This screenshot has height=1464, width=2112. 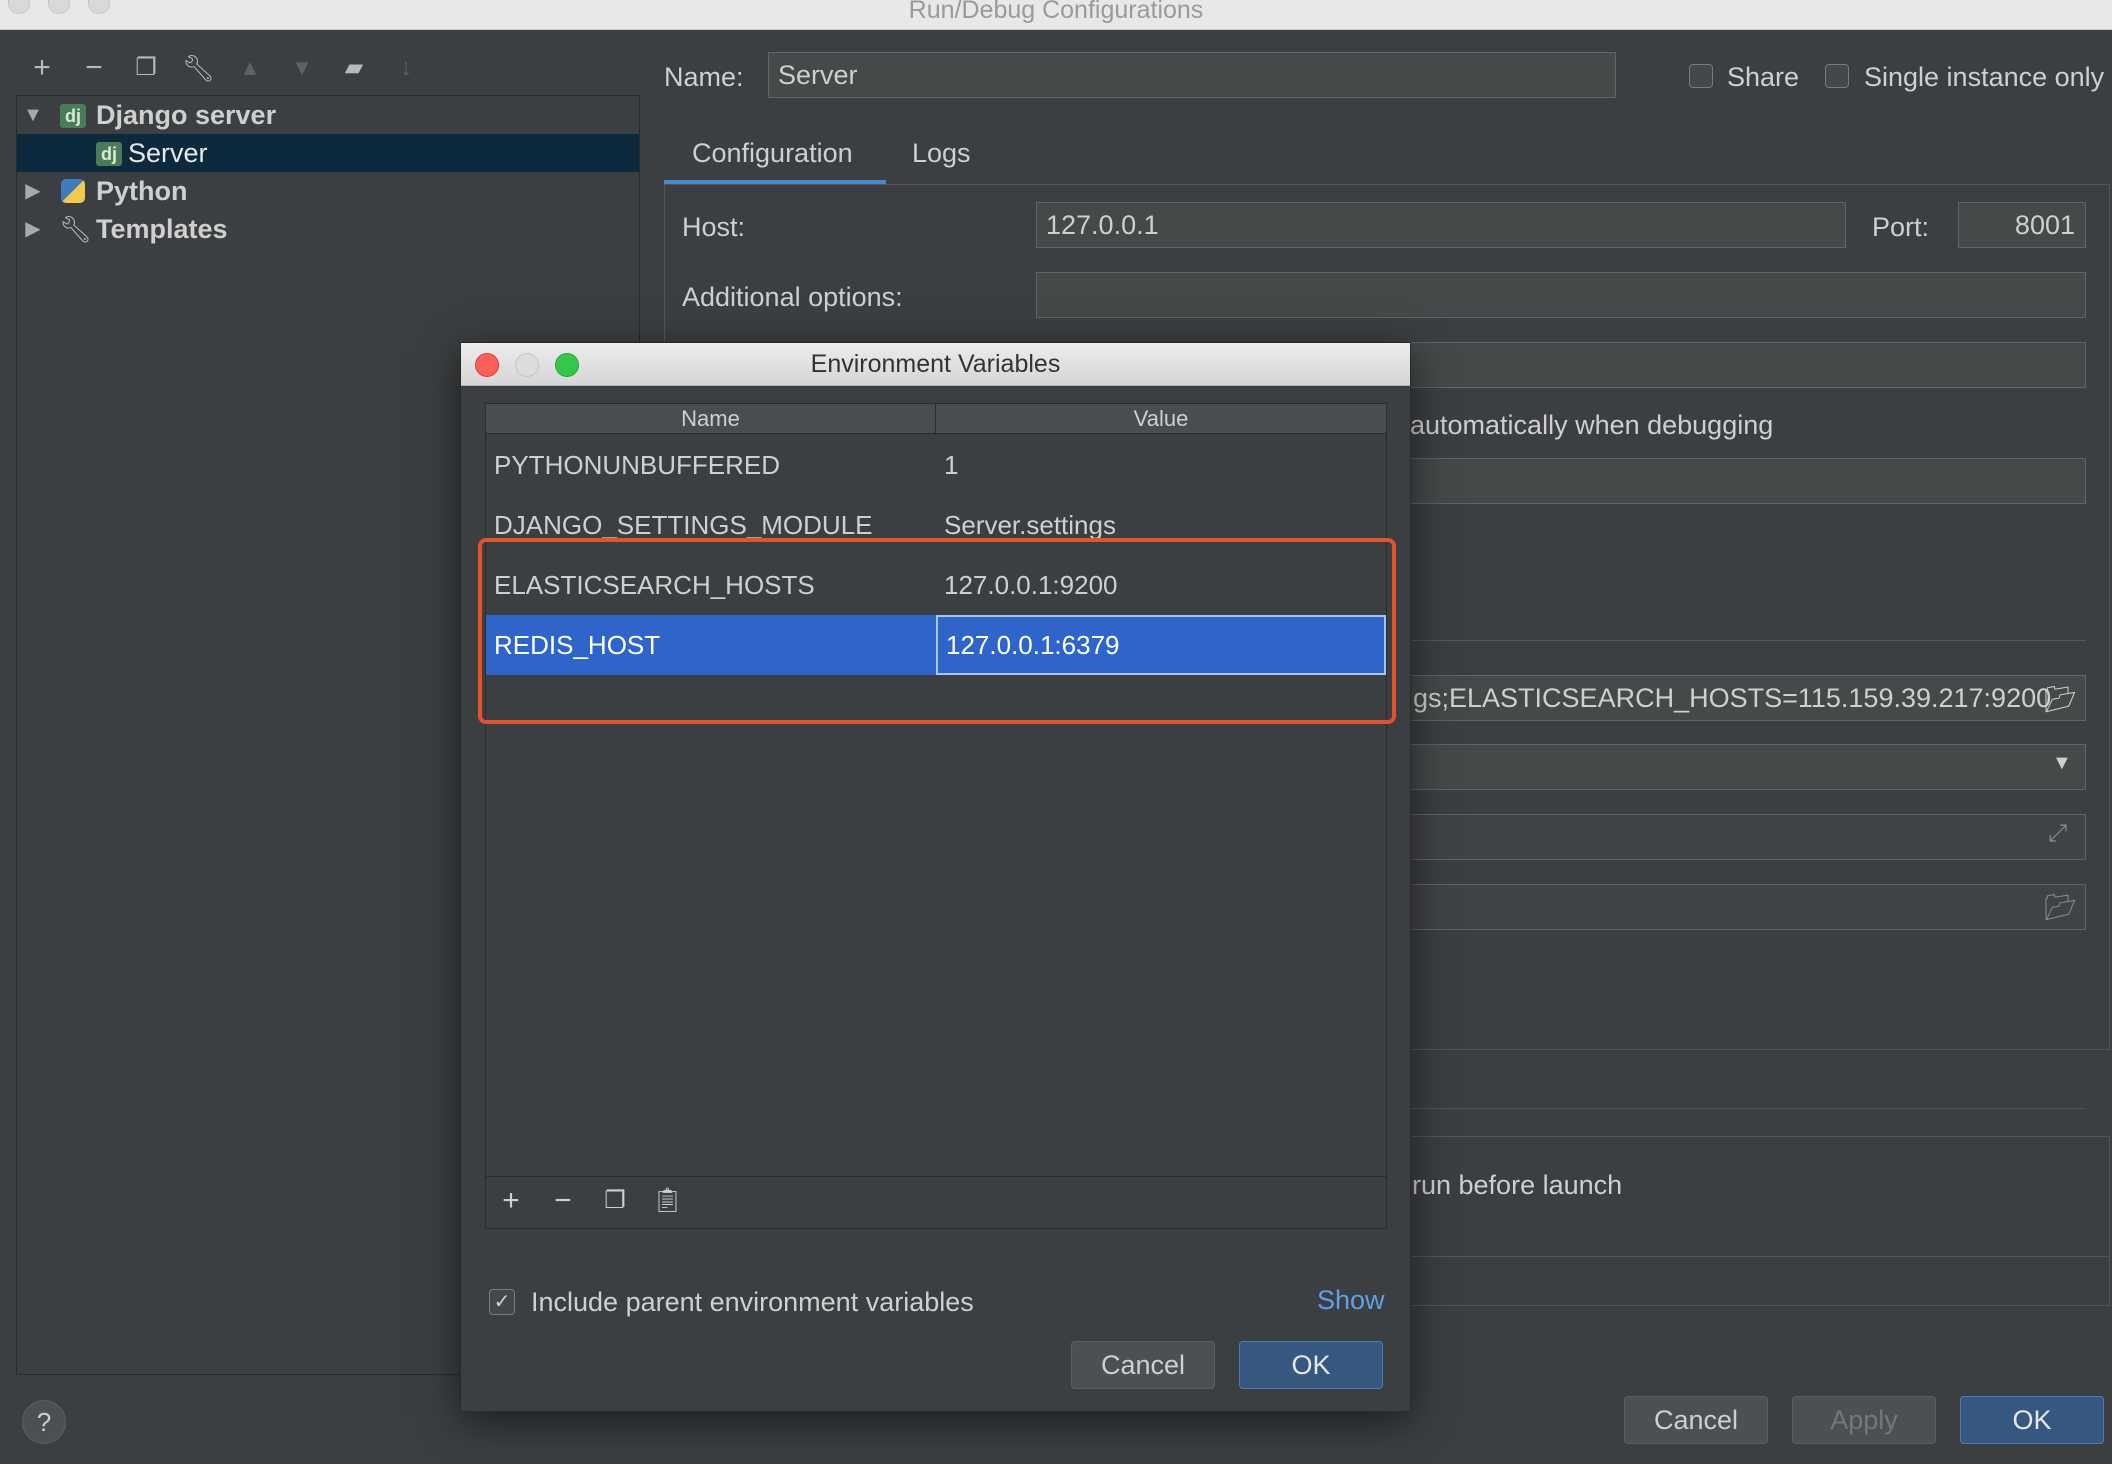 What do you see at coordinates (667, 1201) in the screenshot?
I see `paste-icon: 📋︎` at bounding box center [667, 1201].